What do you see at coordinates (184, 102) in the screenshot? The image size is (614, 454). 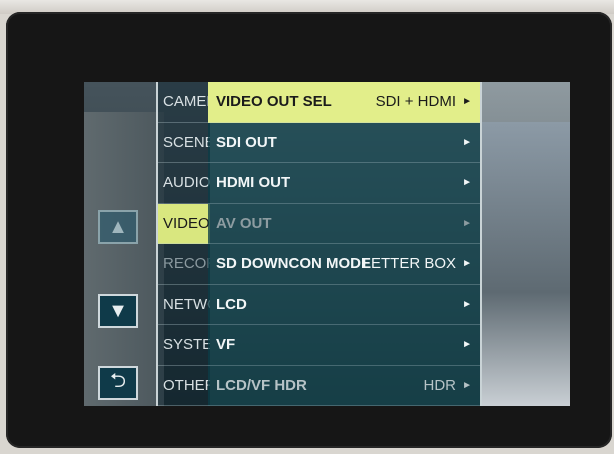 I see `category-camera: CAMERA` at bounding box center [184, 102].